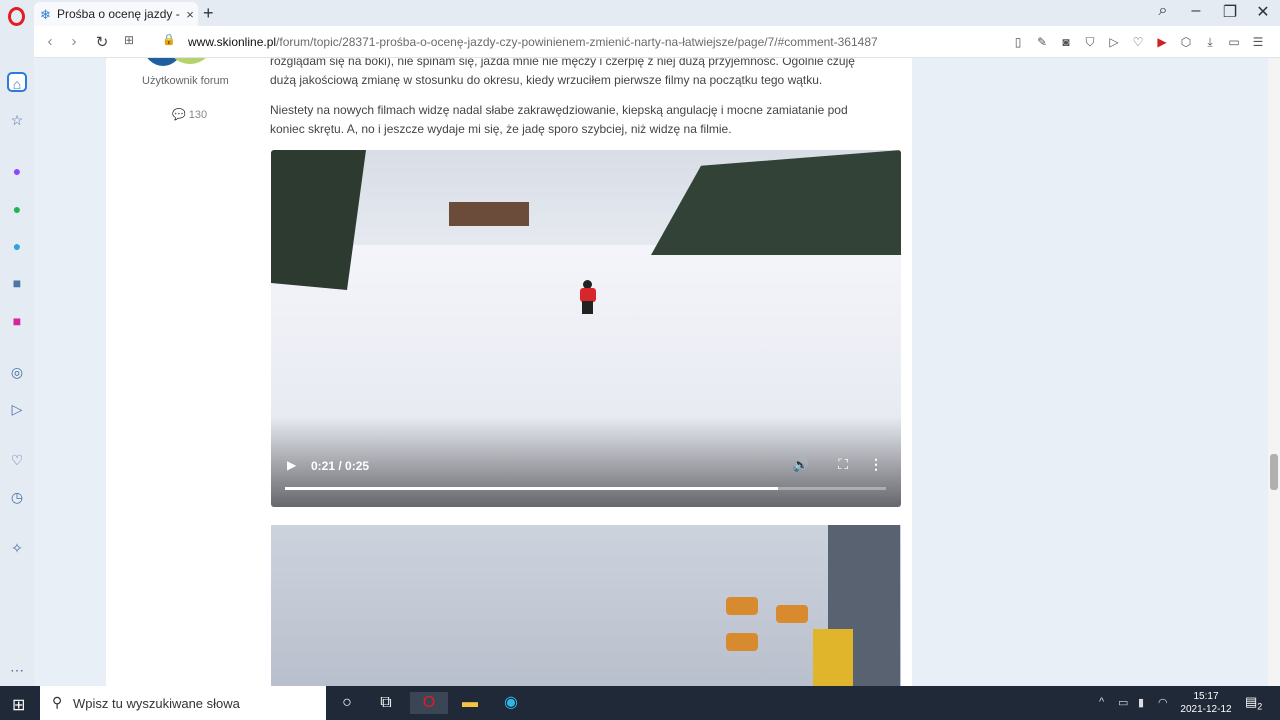 This screenshot has width=1280, height=720. I want to click on clock-time: 15:17, so click(1206, 696).